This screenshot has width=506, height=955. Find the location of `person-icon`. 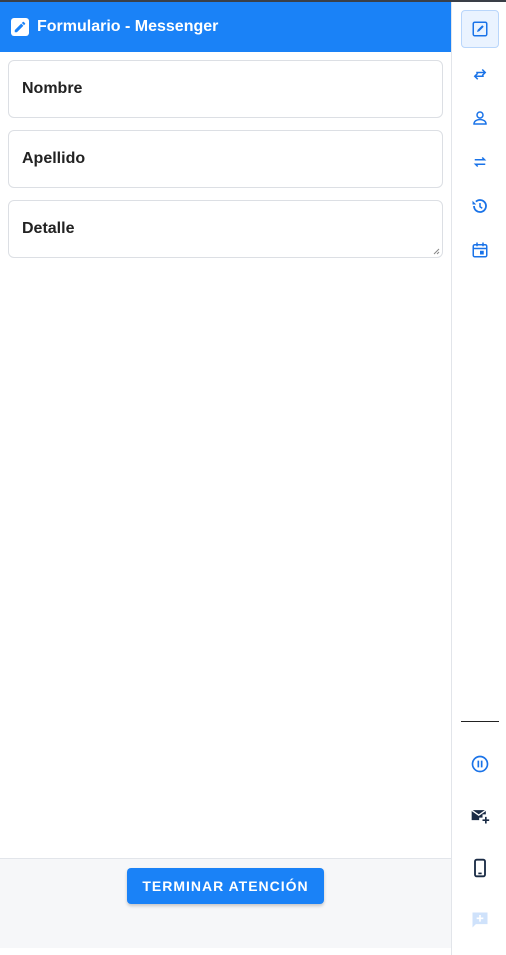

person-icon is located at coordinates (480, 118).